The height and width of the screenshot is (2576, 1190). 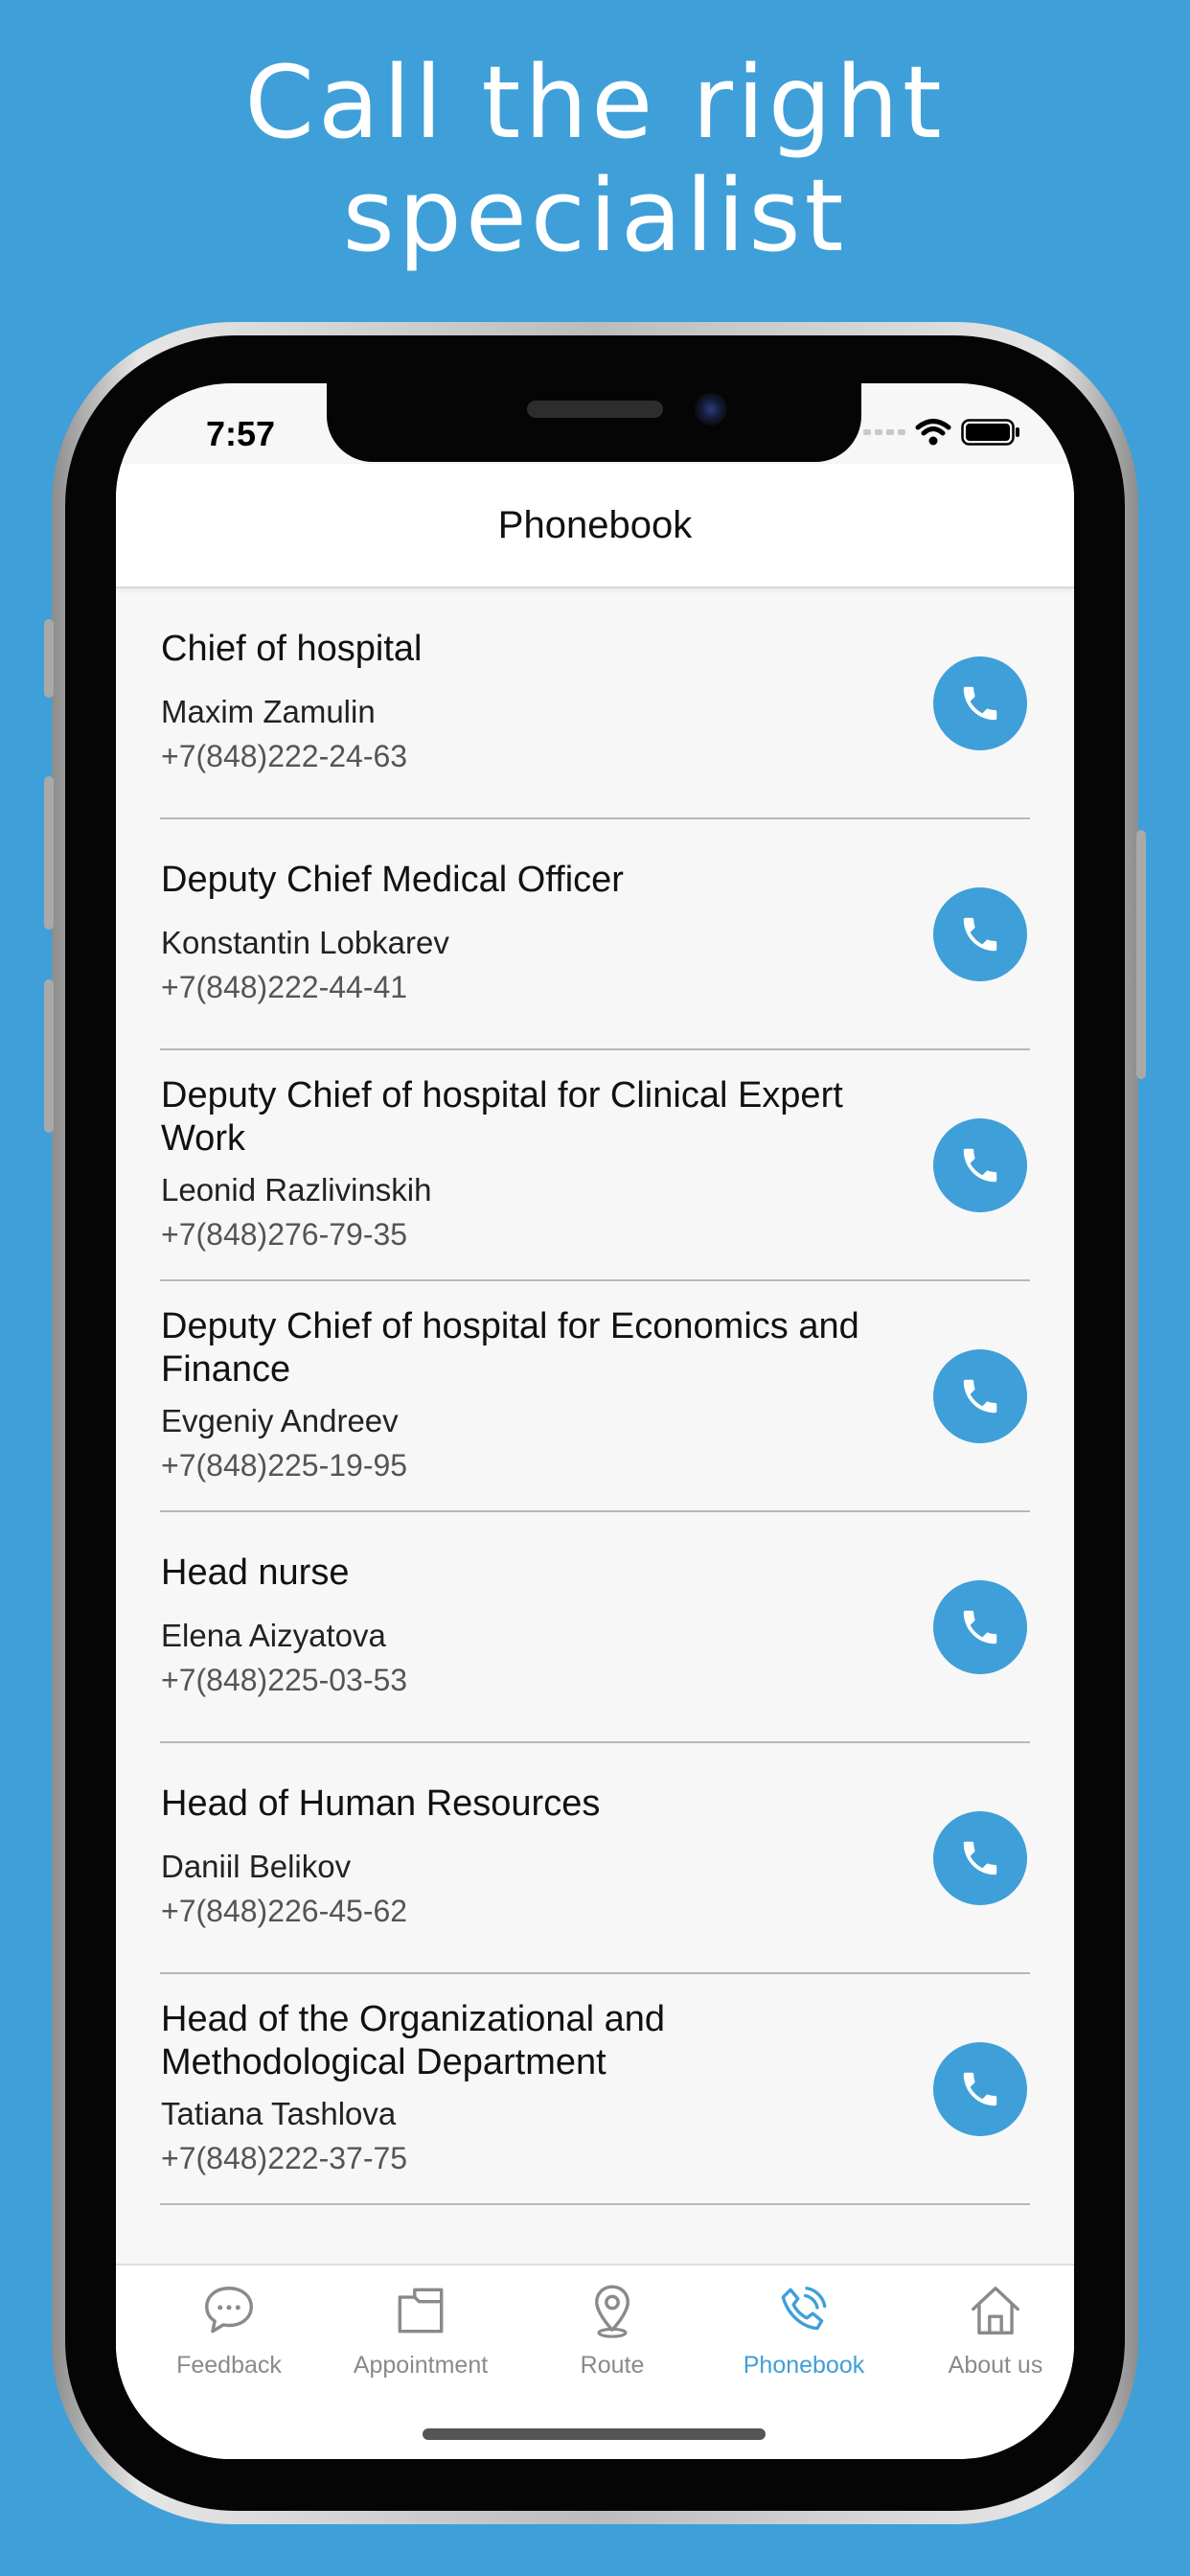 I want to click on page-title: Phonebook, so click(x=595, y=525).